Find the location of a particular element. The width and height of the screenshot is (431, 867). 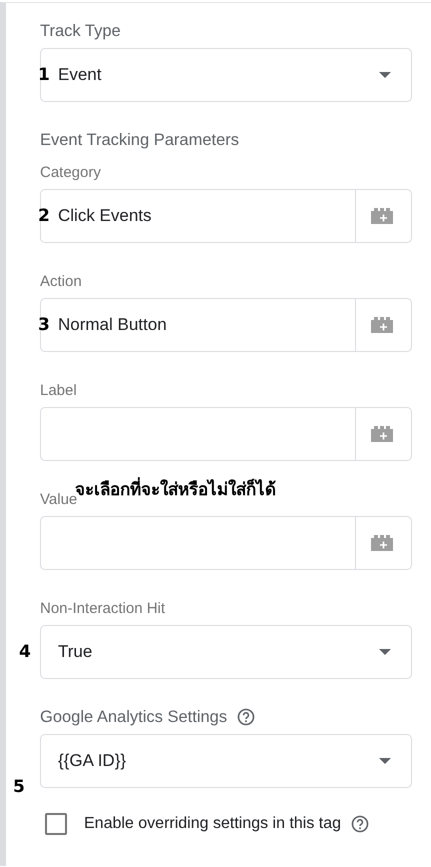

dropdown: 1 Event is located at coordinates (226, 75).